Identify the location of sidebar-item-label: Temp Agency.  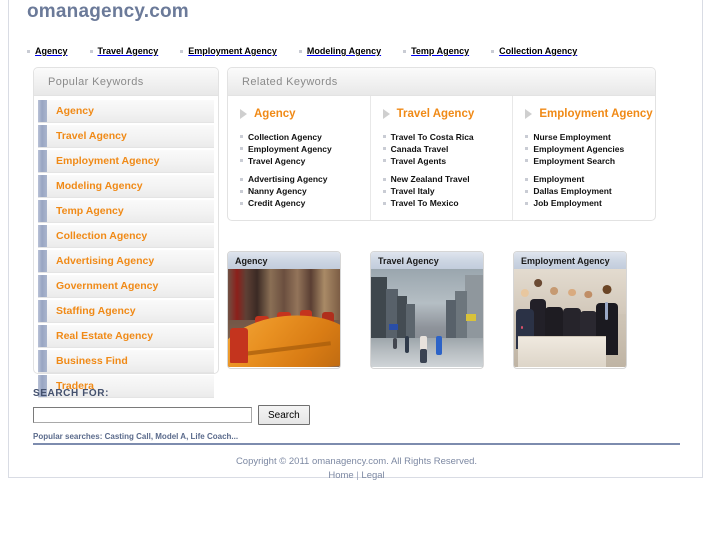
(90, 211).